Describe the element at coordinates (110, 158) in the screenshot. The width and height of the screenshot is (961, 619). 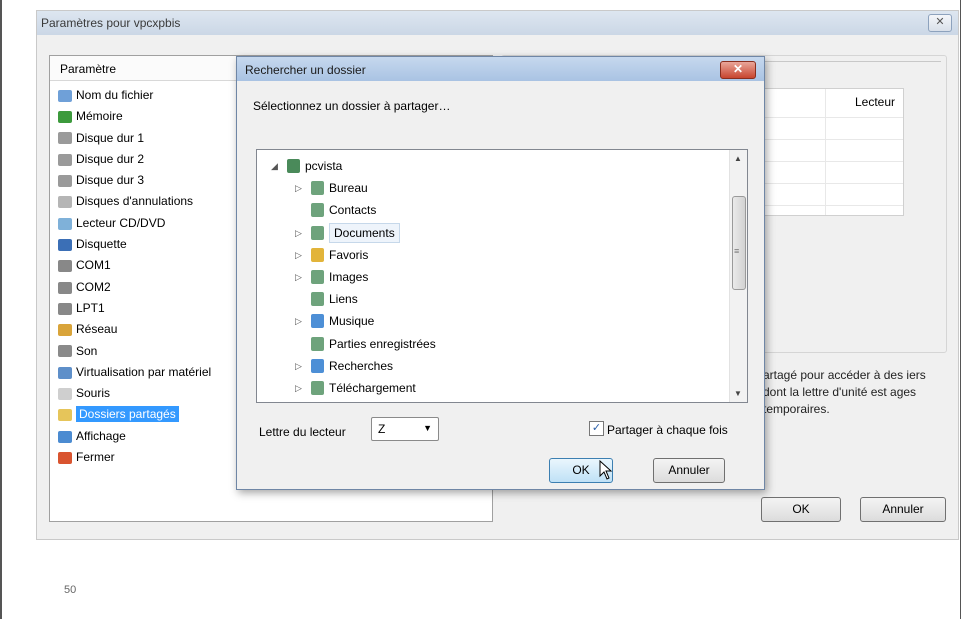
I see `parameter-item-label: Disque dur 2` at that location.